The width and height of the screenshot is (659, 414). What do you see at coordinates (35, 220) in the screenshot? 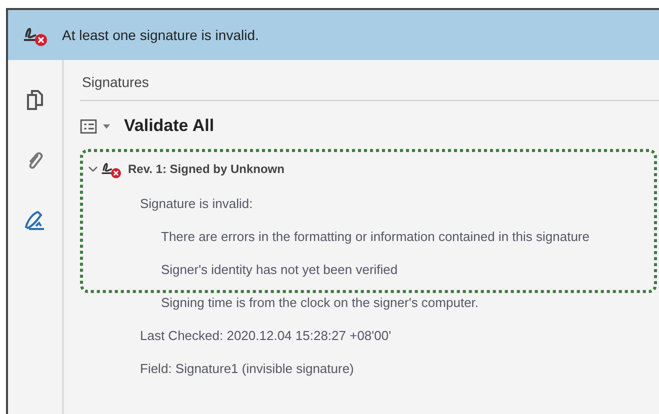
I see `signature-pen-icon` at bounding box center [35, 220].